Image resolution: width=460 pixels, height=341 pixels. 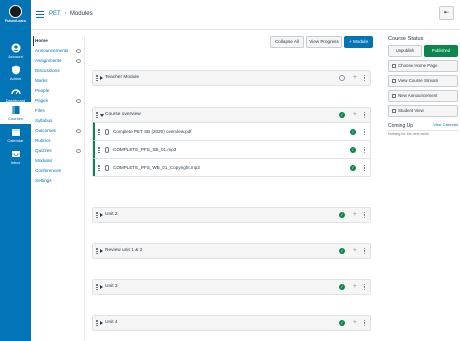 What do you see at coordinates (405, 51) in the screenshot?
I see `unpublish-button: Unpublish` at bounding box center [405, 51].